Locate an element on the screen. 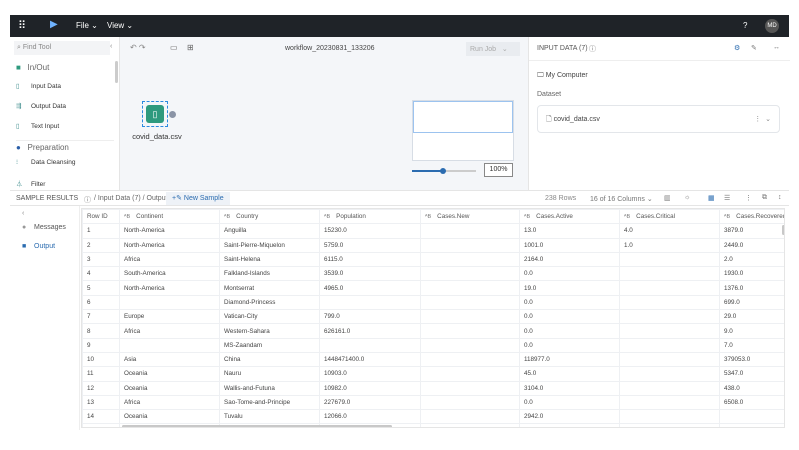  find-tool-input: ⌕ Find Tool is located at coordinates (62, 48).